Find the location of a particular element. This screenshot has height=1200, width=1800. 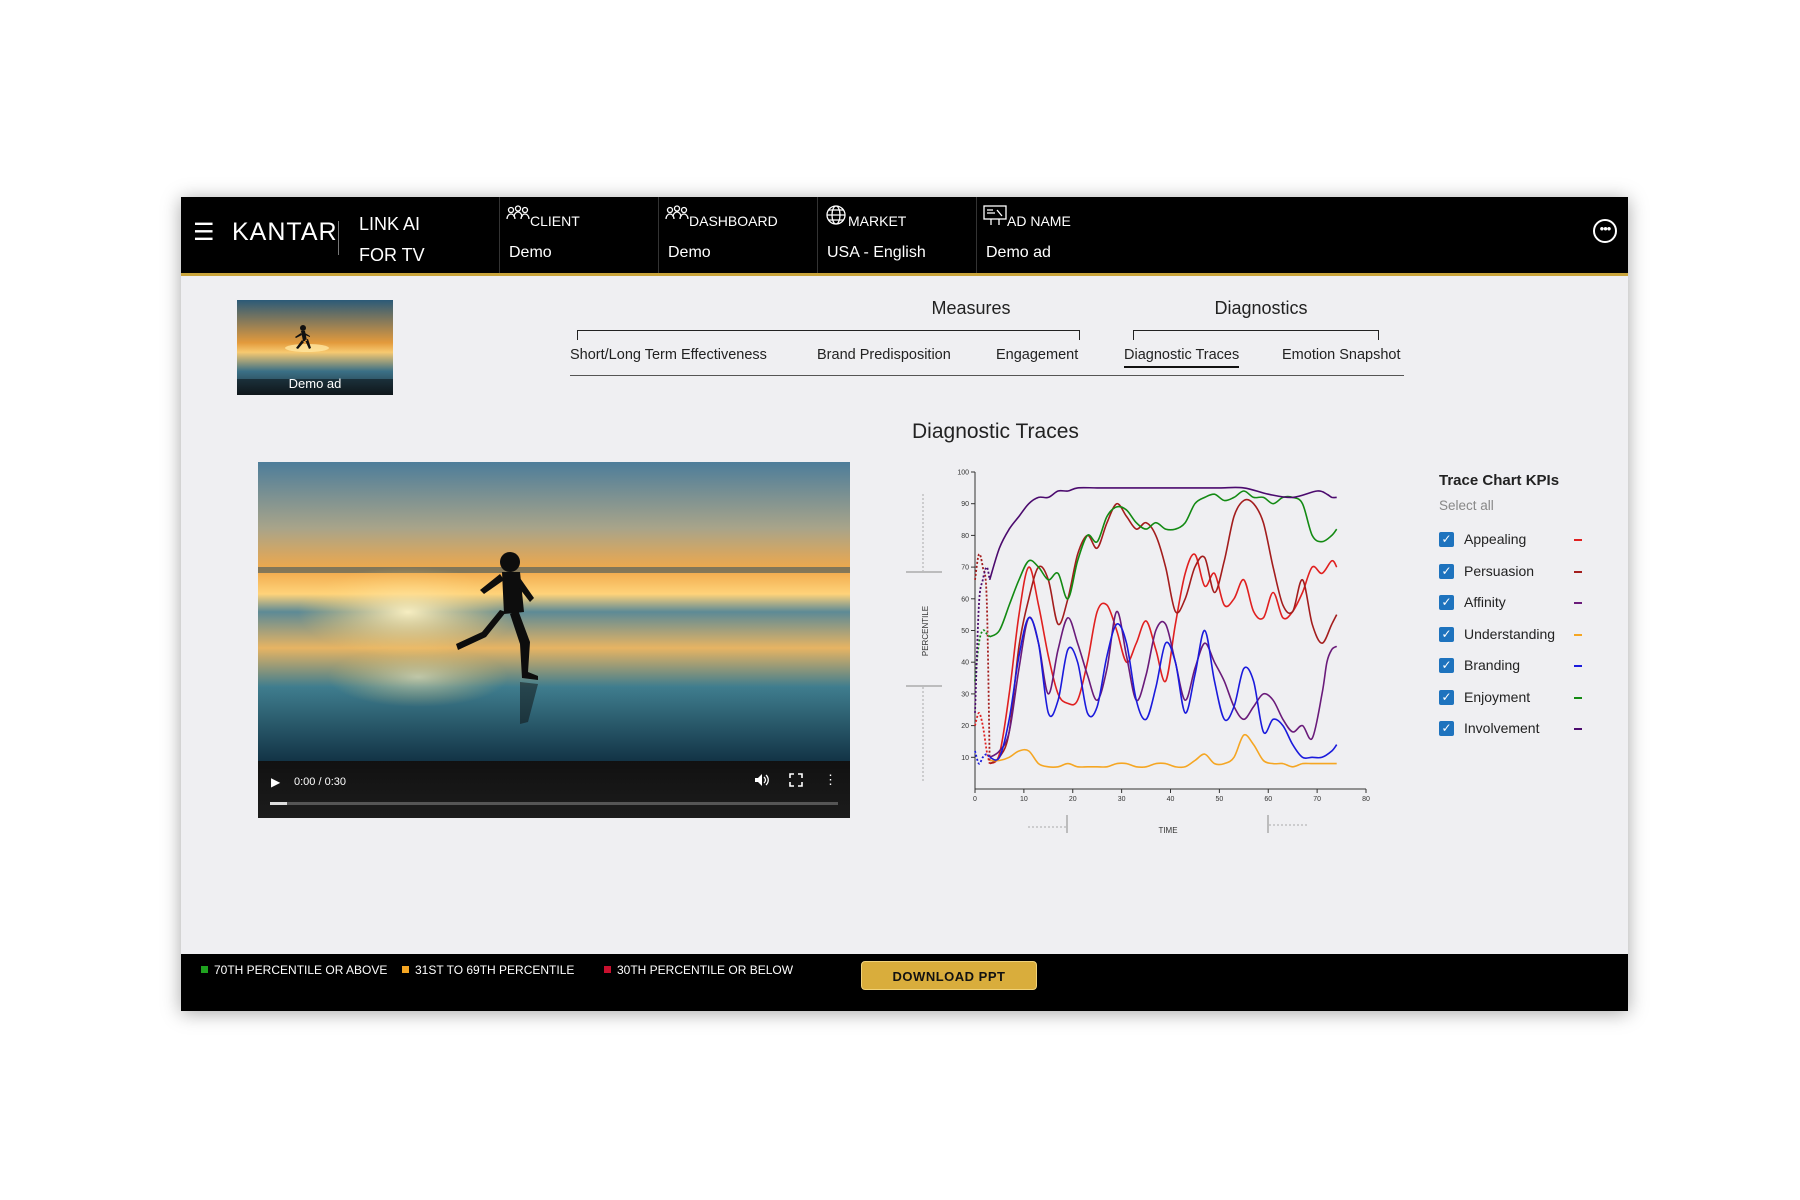

series-line-affinity is located at coordinates (1163, 684).